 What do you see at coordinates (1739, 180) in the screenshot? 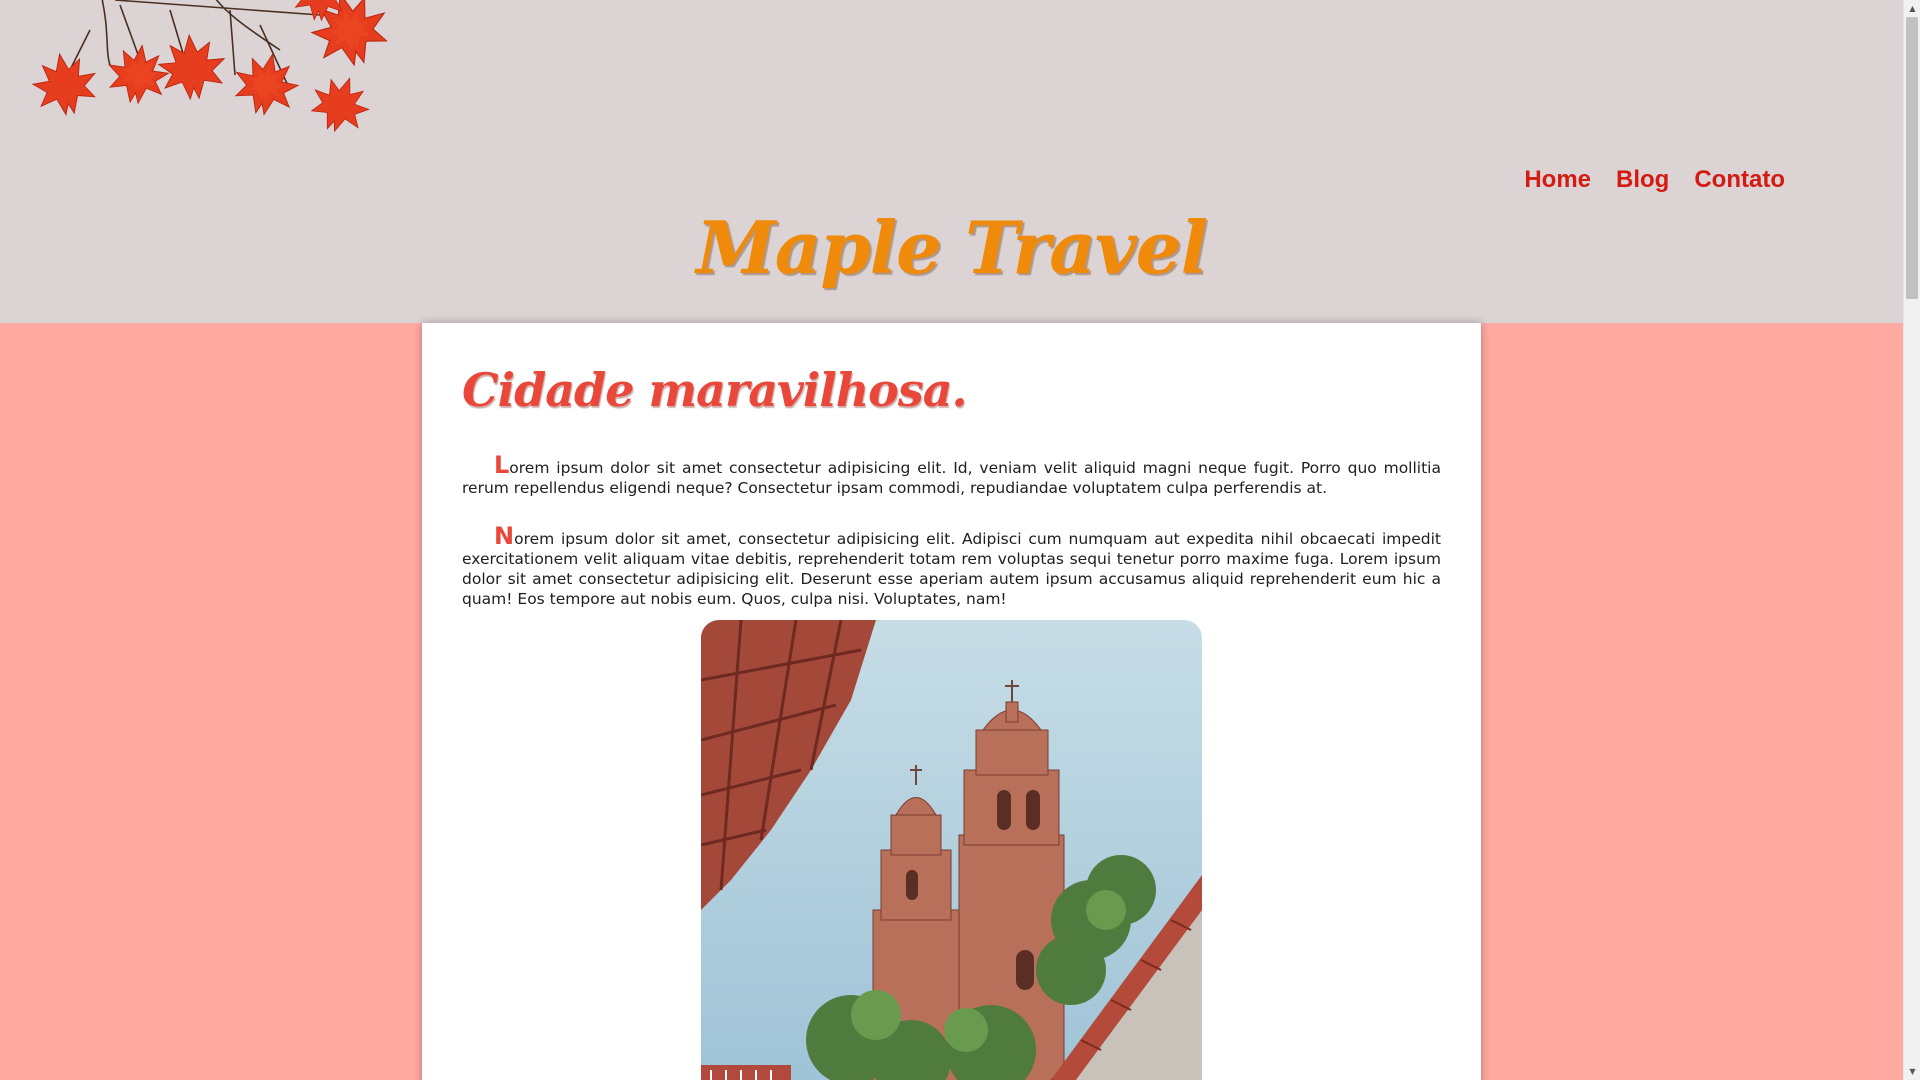
I see `nav-contato-link: Contato` at bounding box center [1739, 180].